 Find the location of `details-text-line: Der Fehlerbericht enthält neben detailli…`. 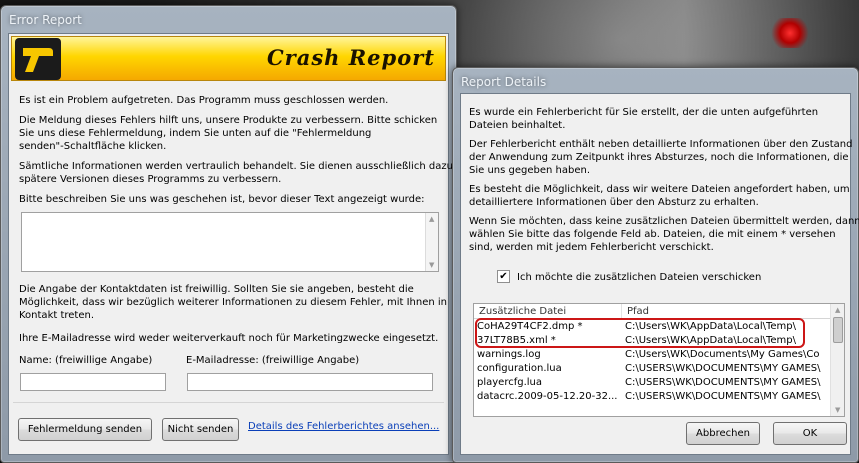

details-text-line: Der Fehlerbericht enthält neben detailli… is located at coordinates (661, 144).